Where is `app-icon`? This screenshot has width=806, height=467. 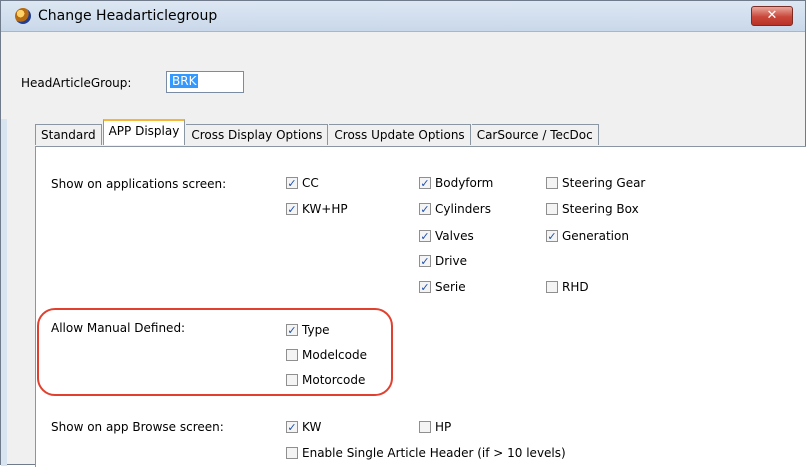 app-icon is located at coordinates (23, 16).